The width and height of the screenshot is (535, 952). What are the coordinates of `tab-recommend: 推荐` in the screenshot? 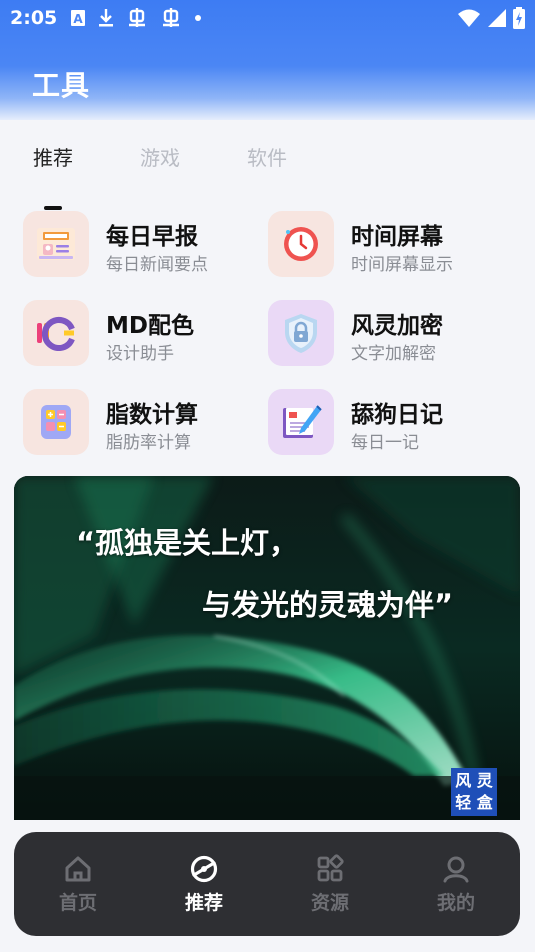 It's located at (53, 156).